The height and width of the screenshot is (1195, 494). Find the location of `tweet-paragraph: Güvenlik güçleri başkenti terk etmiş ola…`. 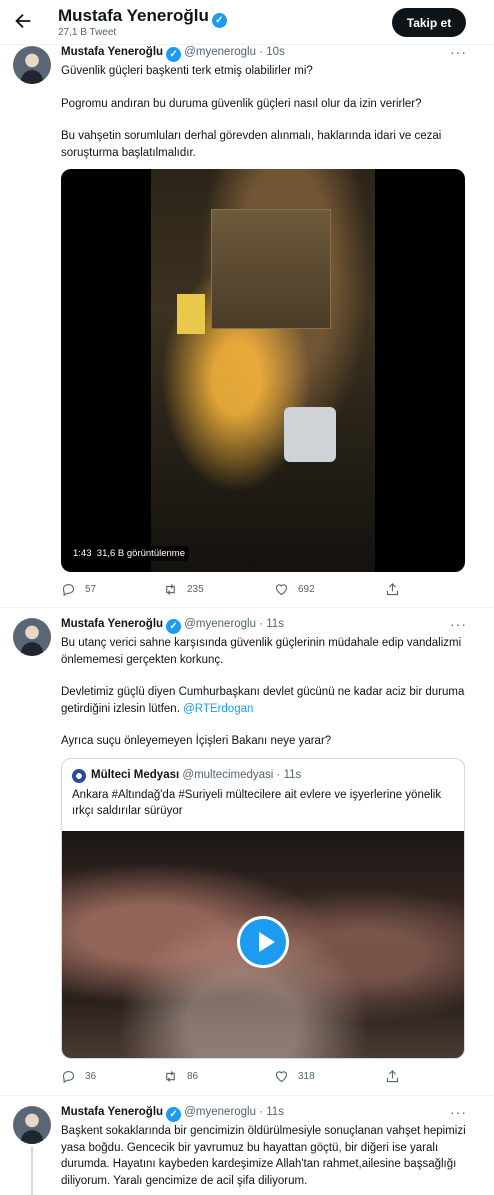

tweet-paragraph: Güvenlik güçleri başkenti terk etmiş ola… is located at coordinates (187, 71).